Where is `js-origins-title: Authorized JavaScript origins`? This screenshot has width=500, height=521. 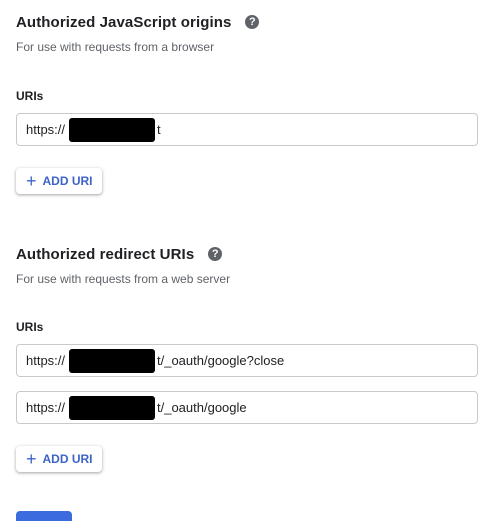
js-origins-title: Authorized JavaScript origins is located at coordinates (124, 22).